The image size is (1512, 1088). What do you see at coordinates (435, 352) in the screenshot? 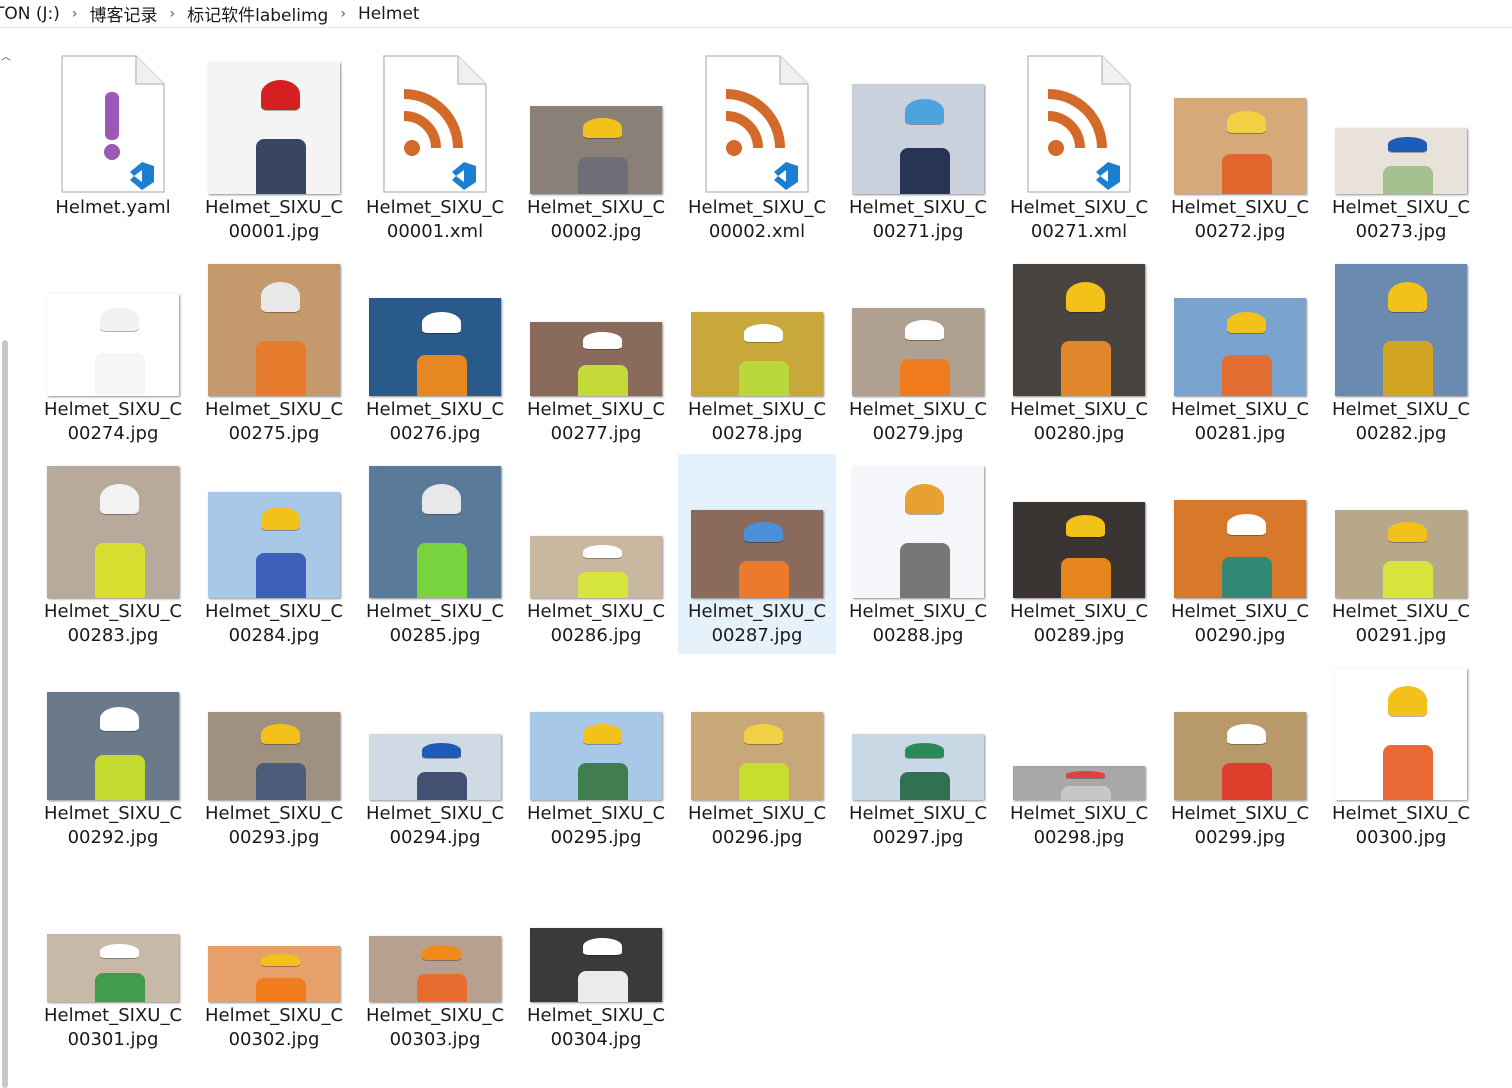
I see `file-item: Helmet_SIXU_C 00276.jpg` at bounding box center [435, 352].